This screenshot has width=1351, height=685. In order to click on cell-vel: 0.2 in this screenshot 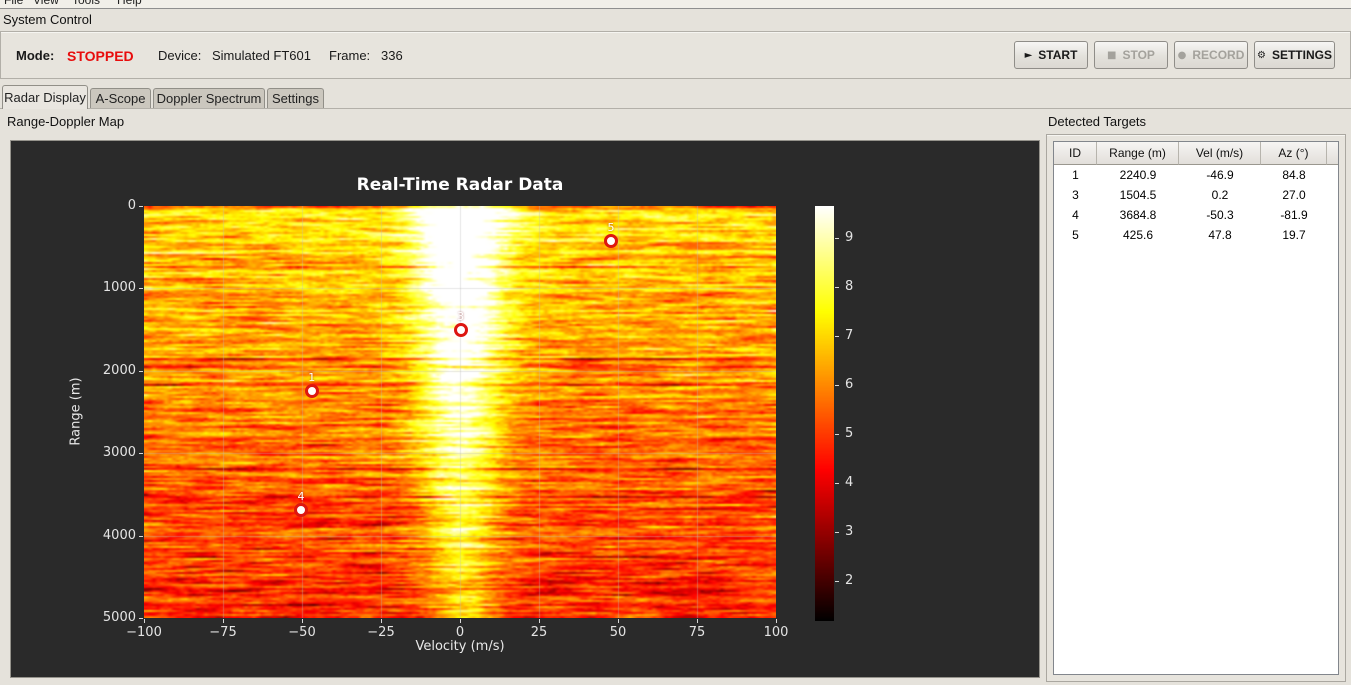, I will do `click(1220, 195)`.